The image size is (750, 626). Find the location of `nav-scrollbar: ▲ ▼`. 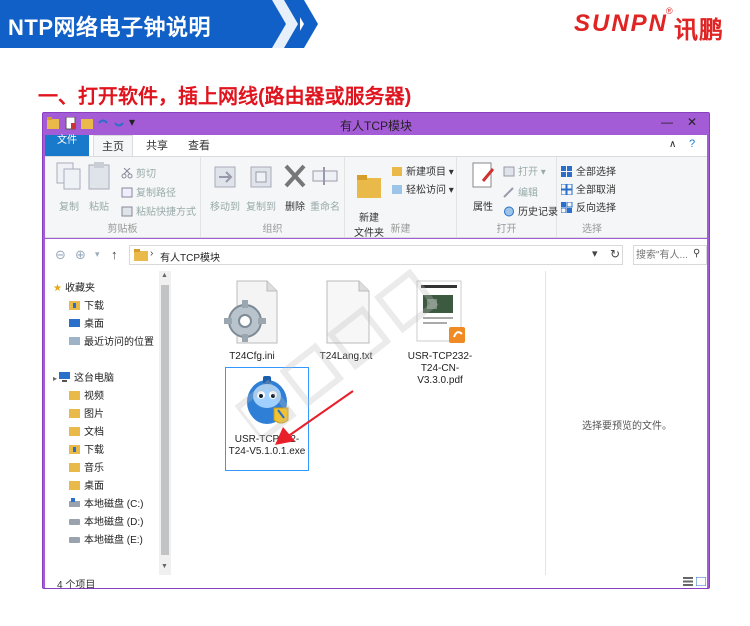

nav-scrollbar: ▲ ▼ is located at coordinates (165, 423).